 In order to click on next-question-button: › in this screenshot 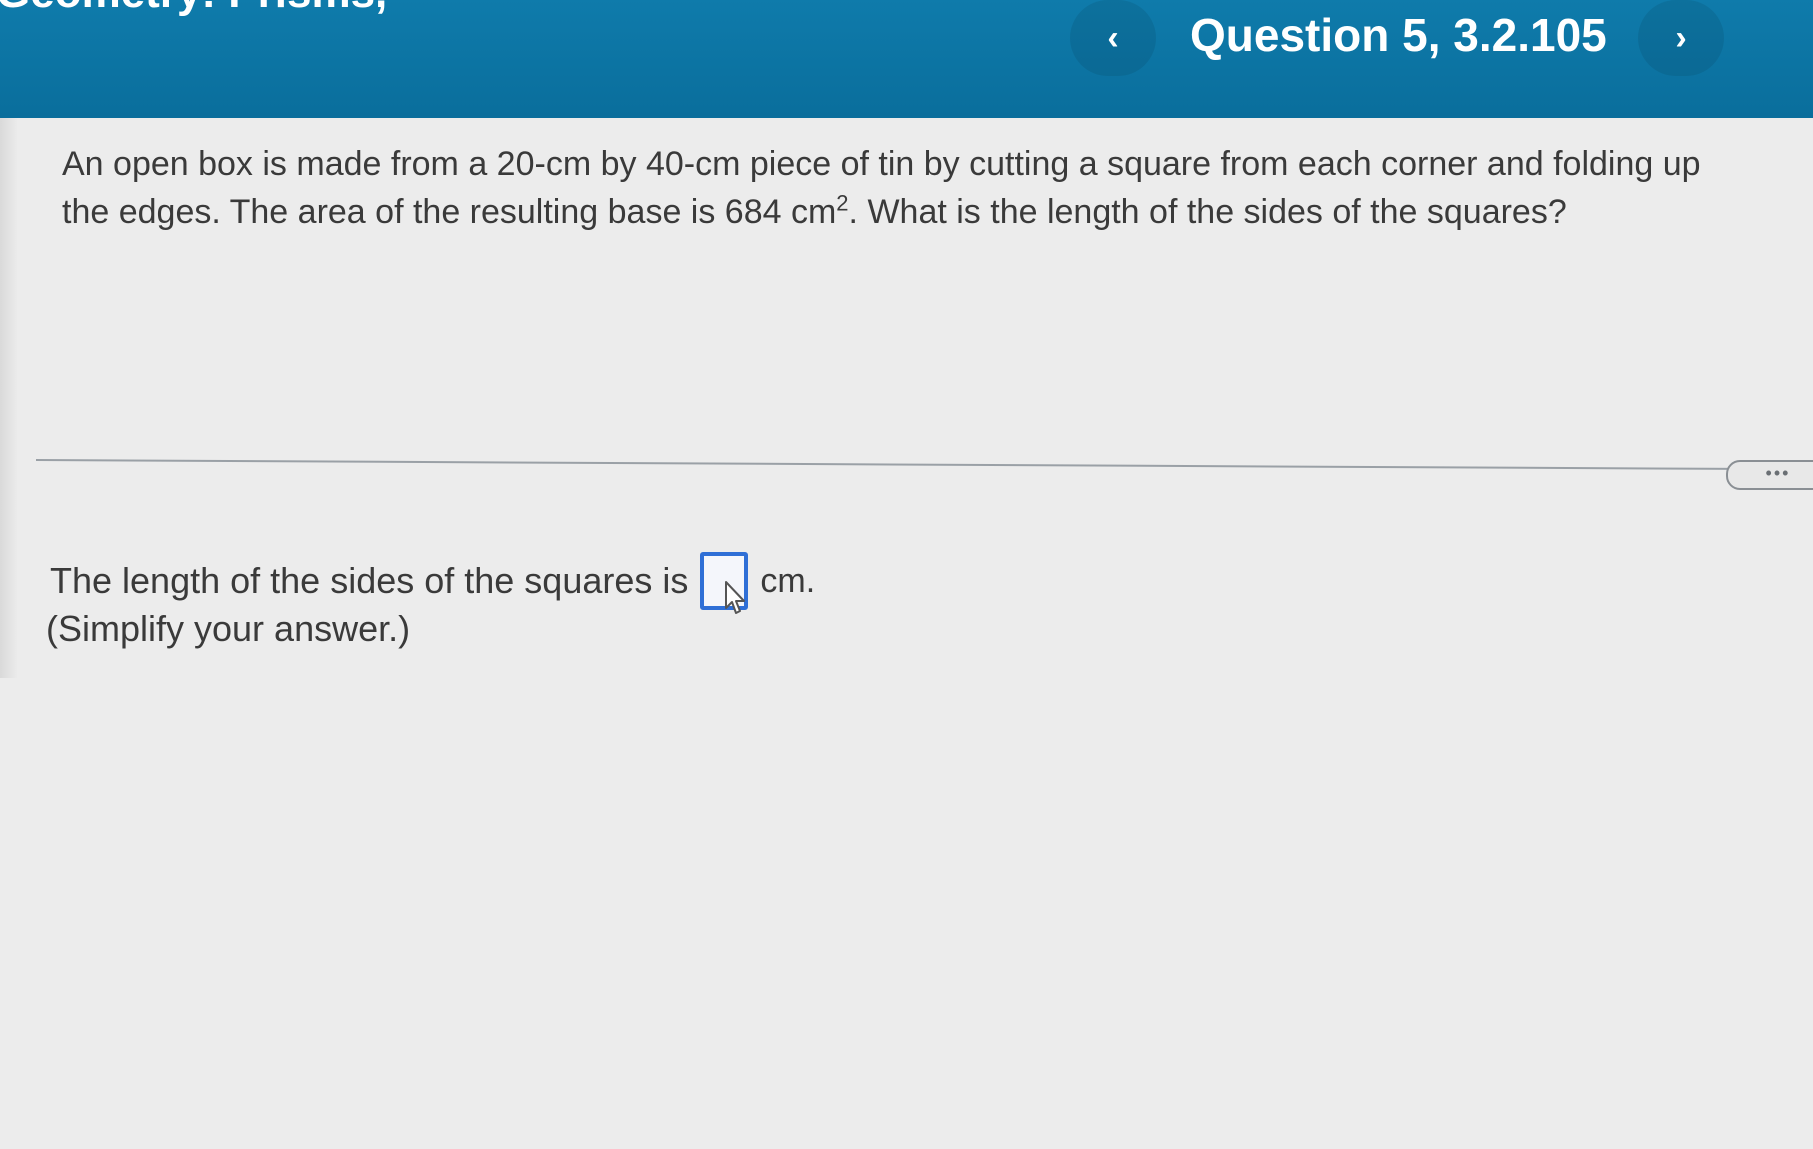, I will do `click(1681, 38)`.